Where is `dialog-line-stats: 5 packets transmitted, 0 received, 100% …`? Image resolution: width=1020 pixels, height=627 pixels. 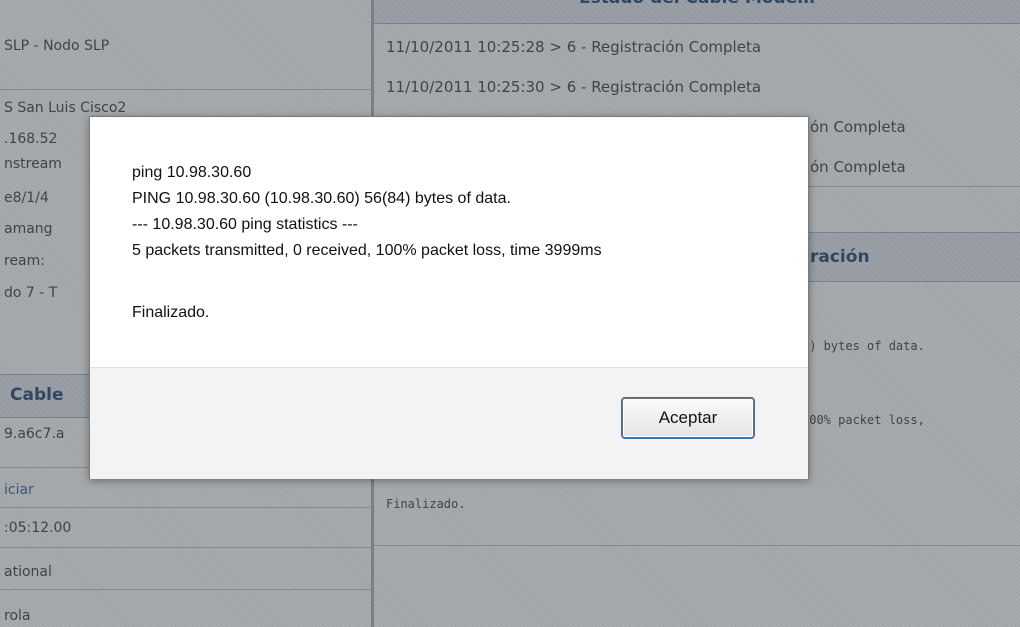
dialog-line-stats: 5 packets transmitted, 0 received, 100% … is located at coordinates (367, 250).